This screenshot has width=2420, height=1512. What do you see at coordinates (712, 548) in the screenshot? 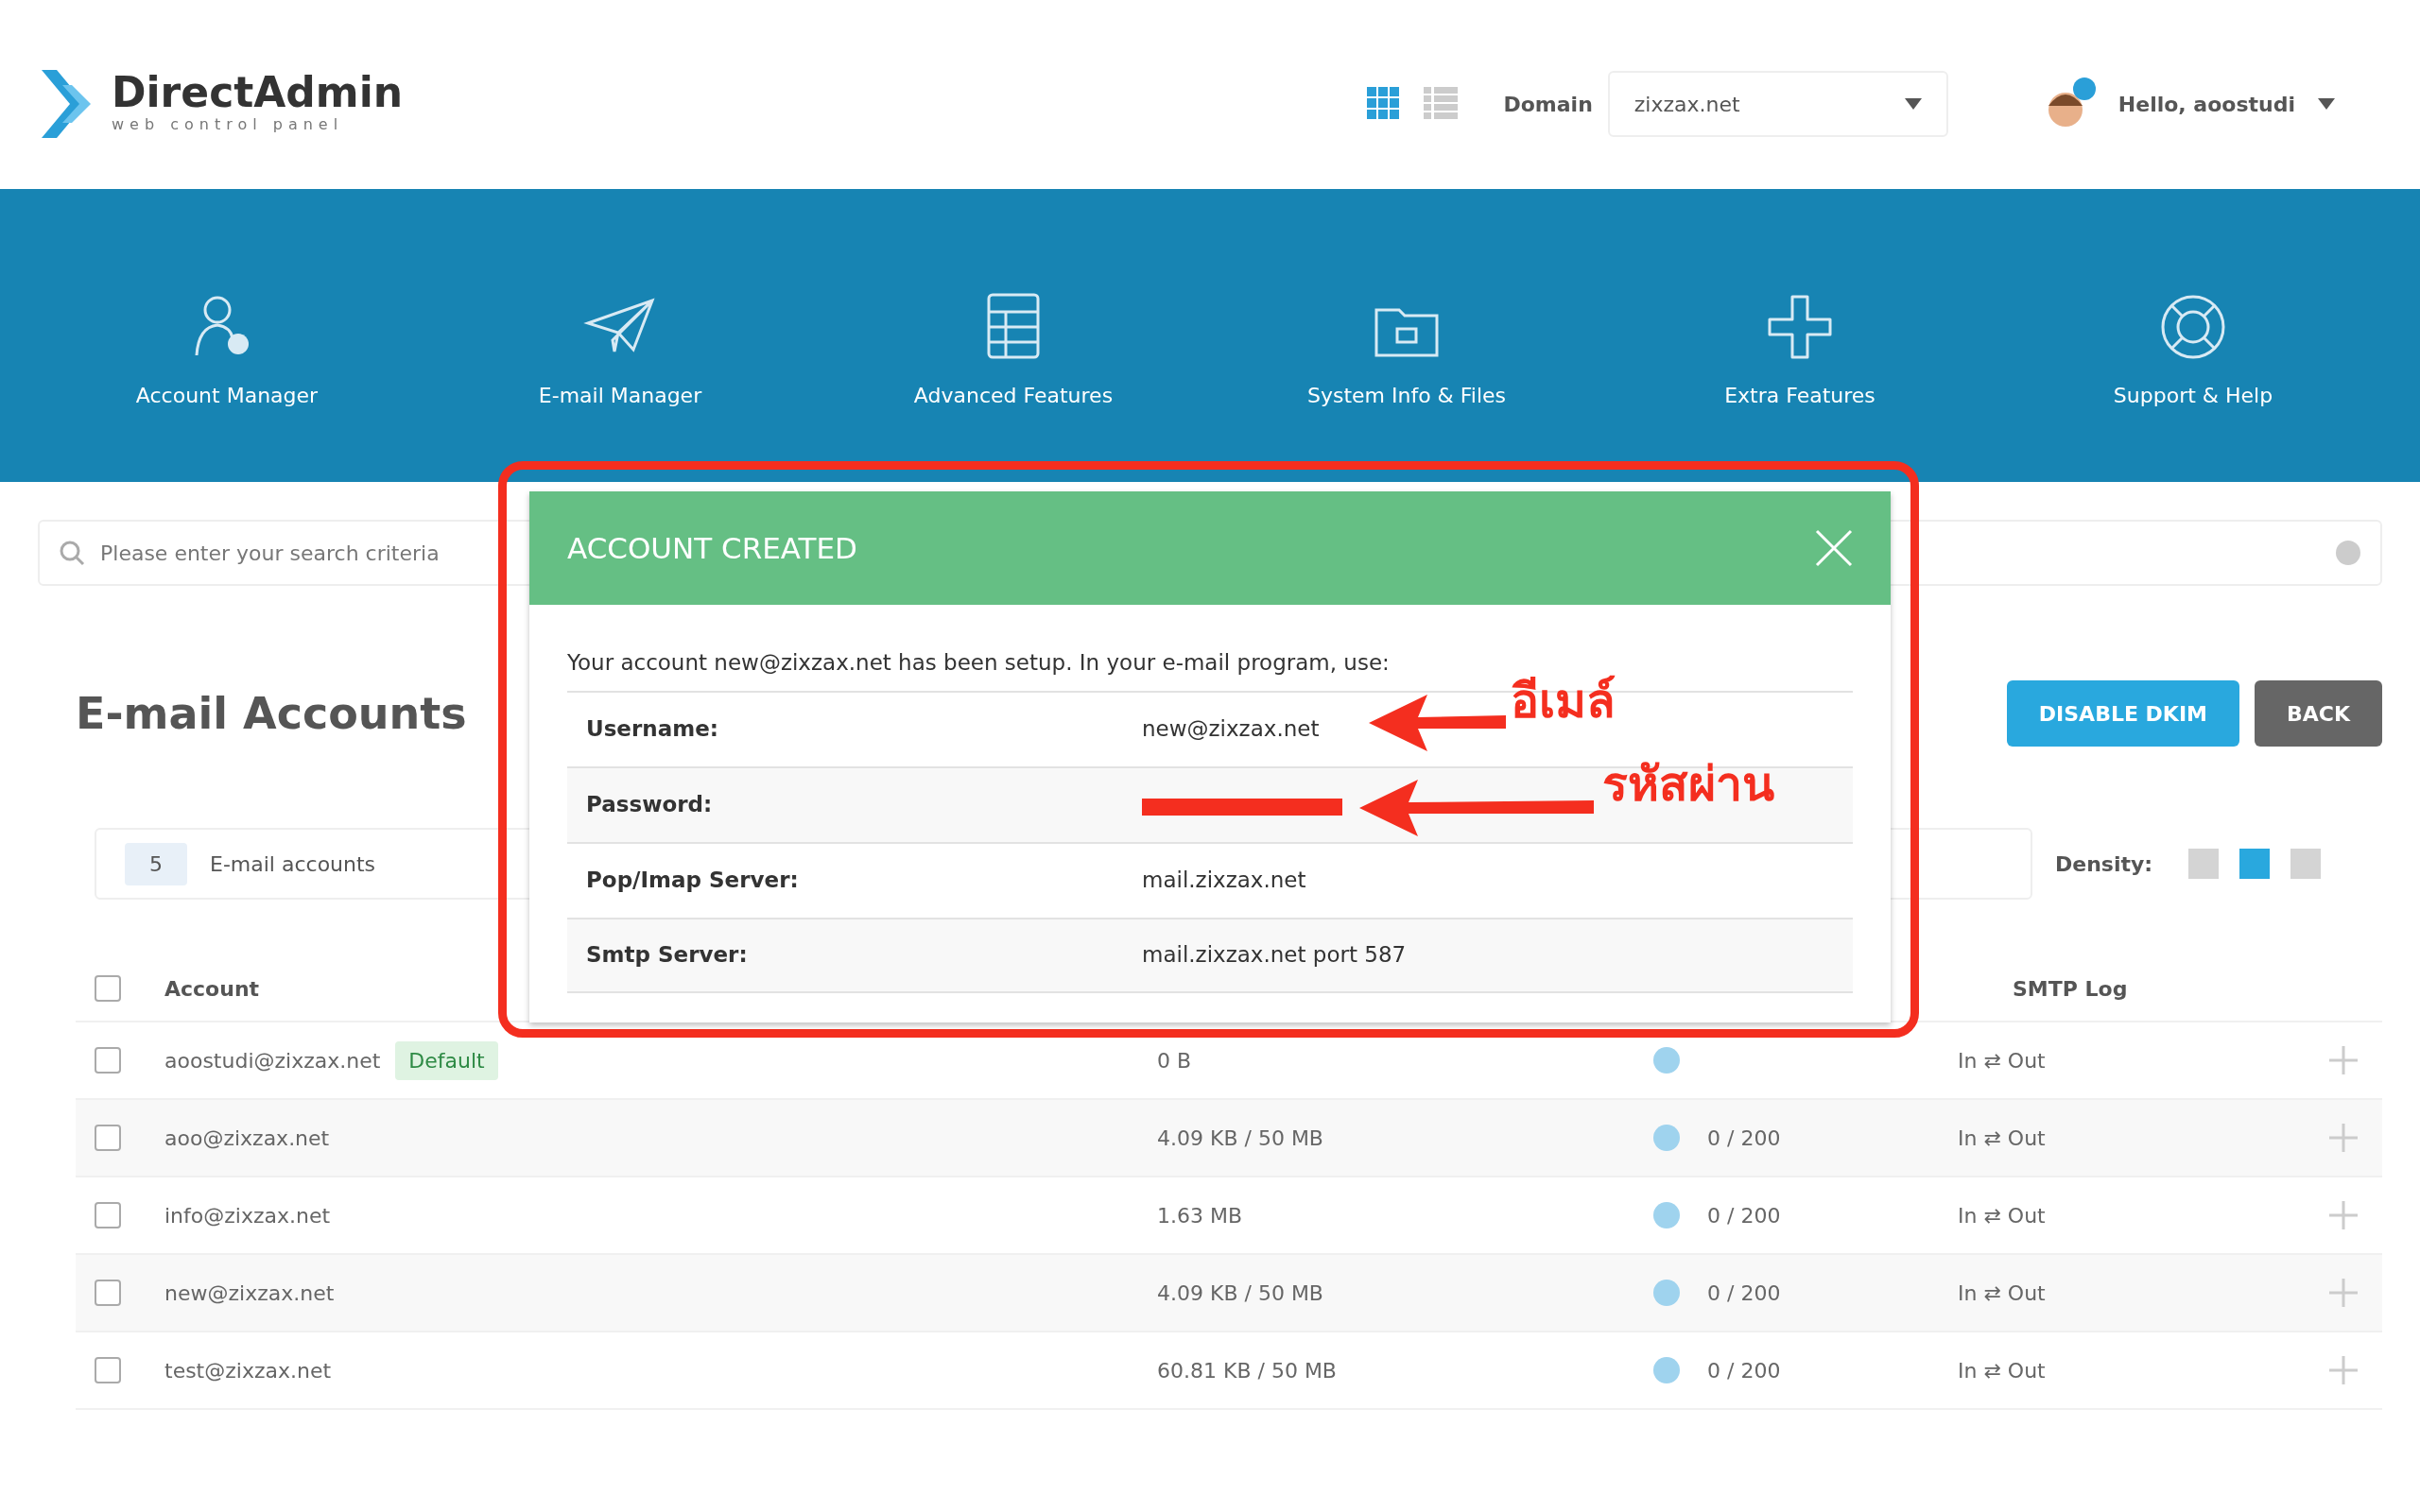
I see `dialog-title: ACCOUNT CREATED` at bounding box center [712, 548].